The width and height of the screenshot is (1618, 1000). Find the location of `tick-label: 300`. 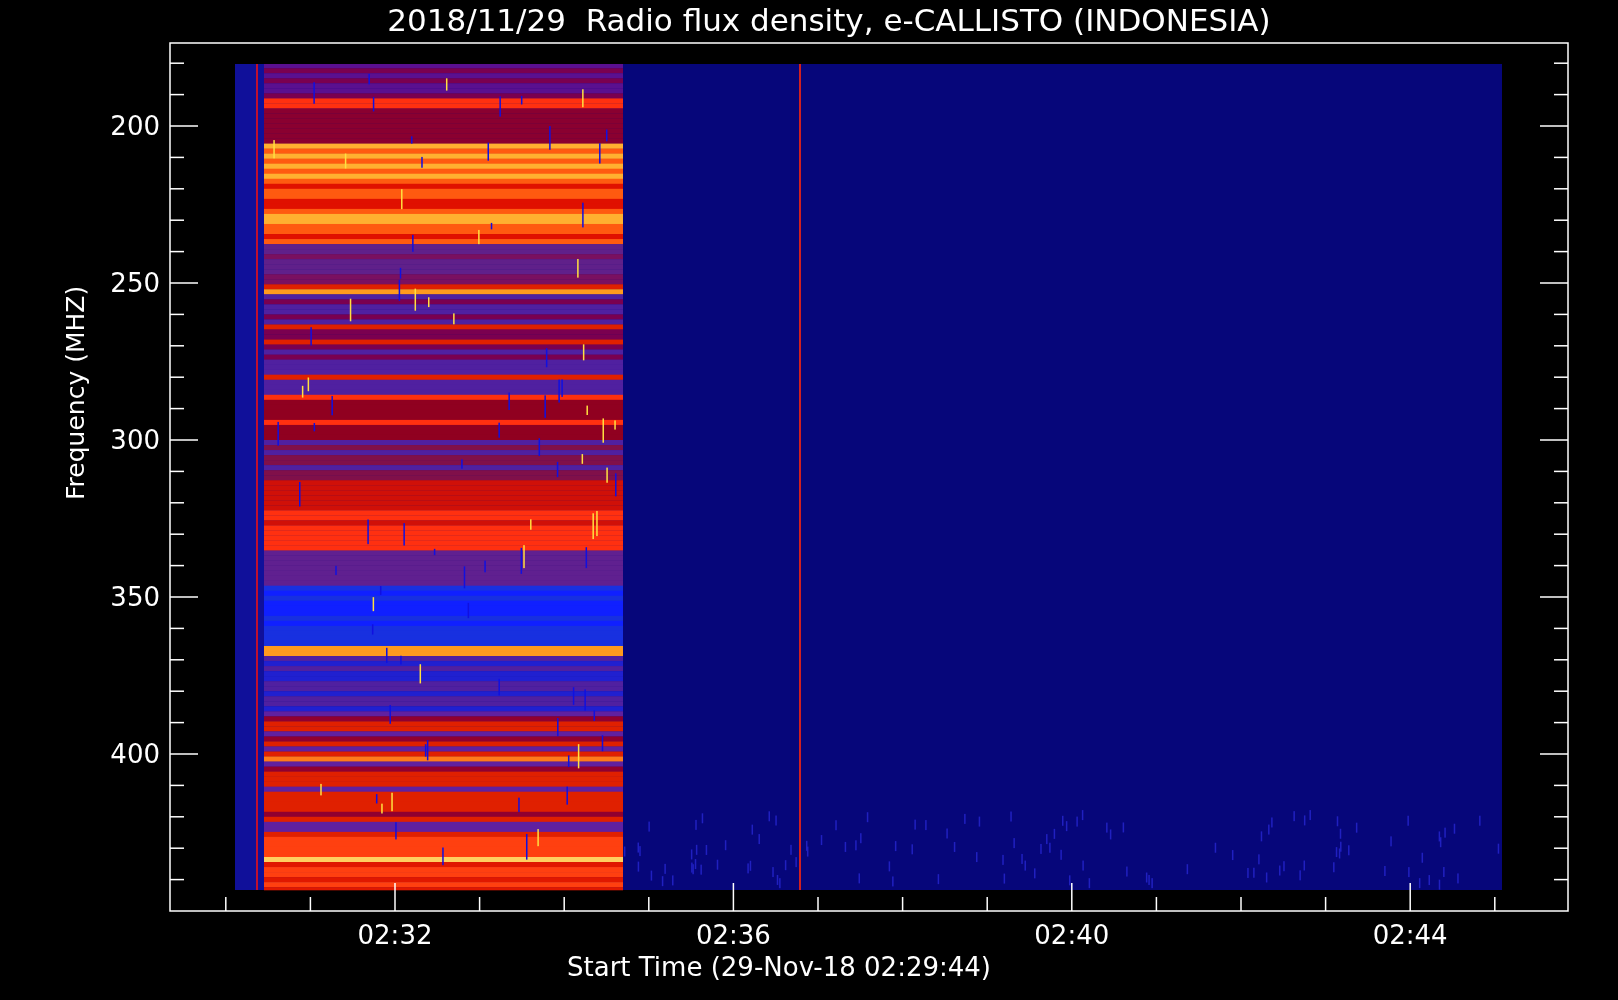

tick-label: 300 is located at coordinates (135, 440).